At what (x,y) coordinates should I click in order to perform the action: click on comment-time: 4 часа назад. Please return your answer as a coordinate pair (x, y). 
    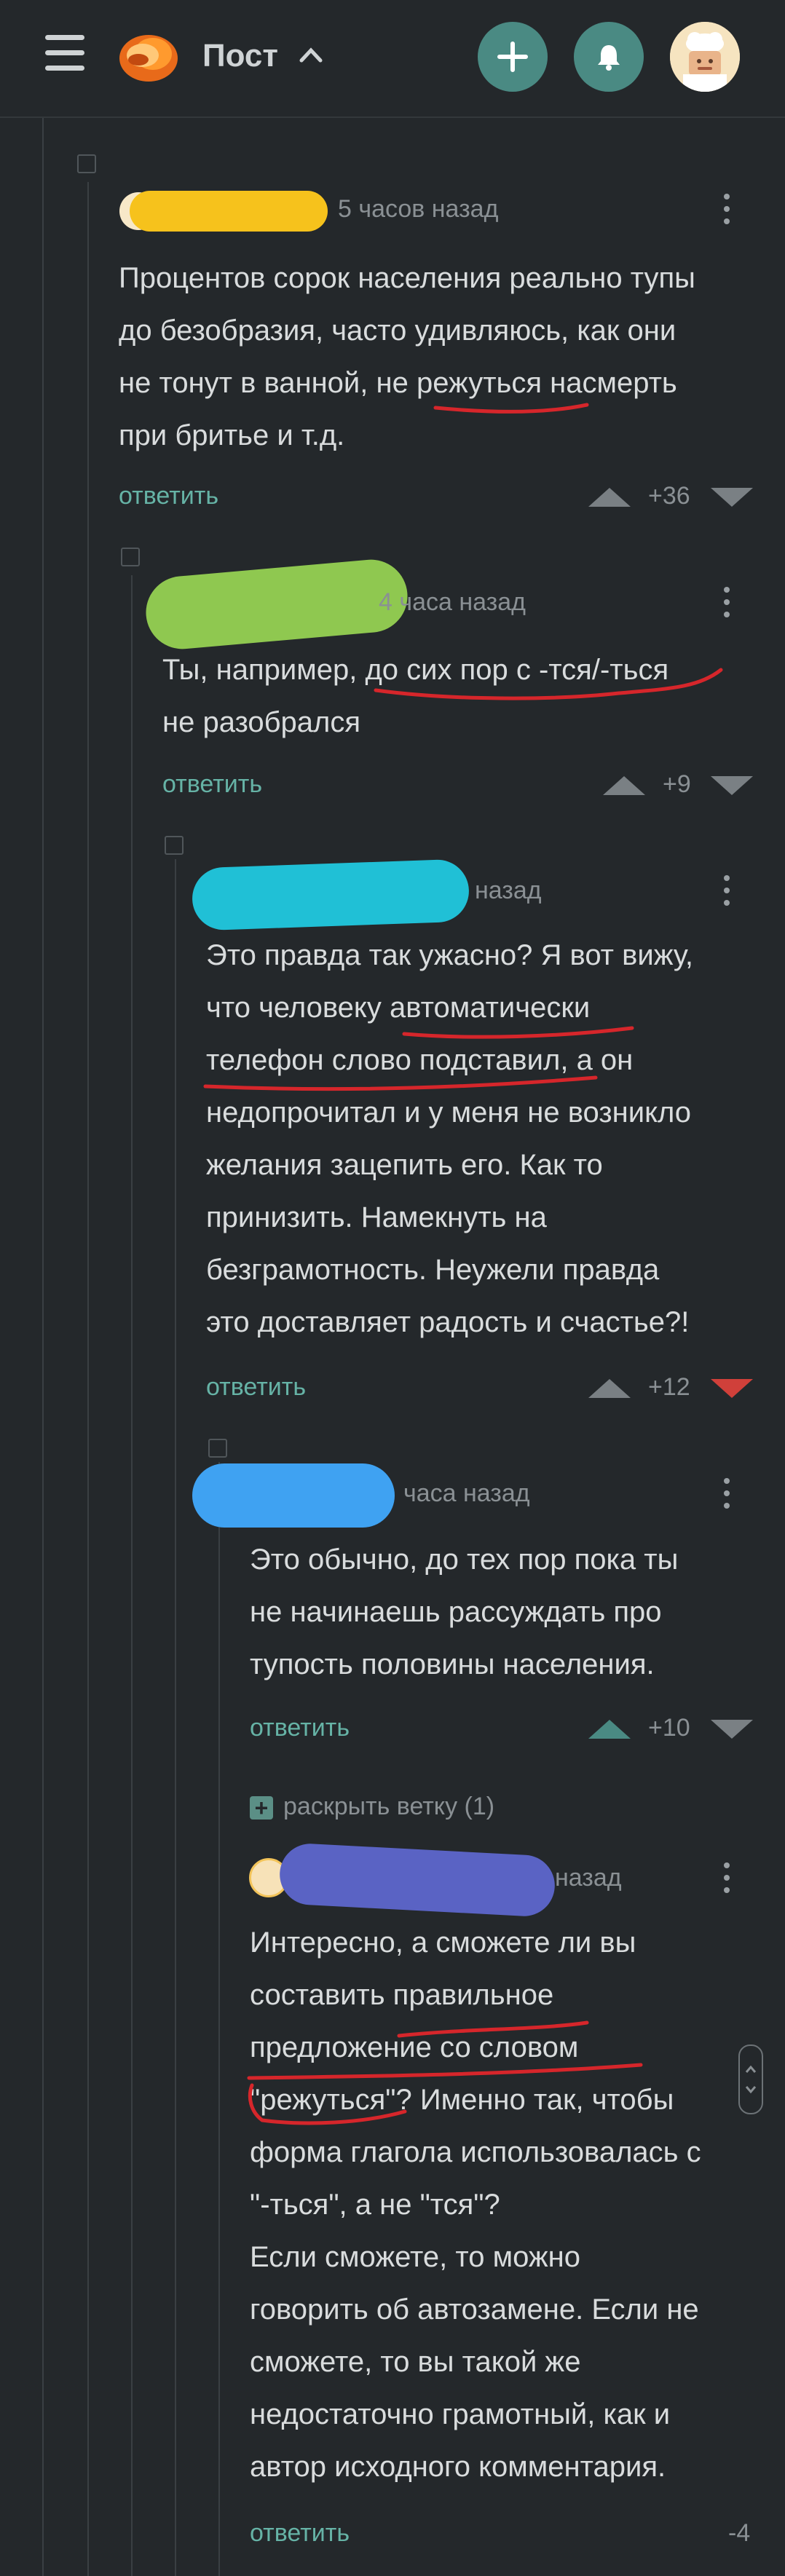
    Looking at the image, I should click on (452, 602).